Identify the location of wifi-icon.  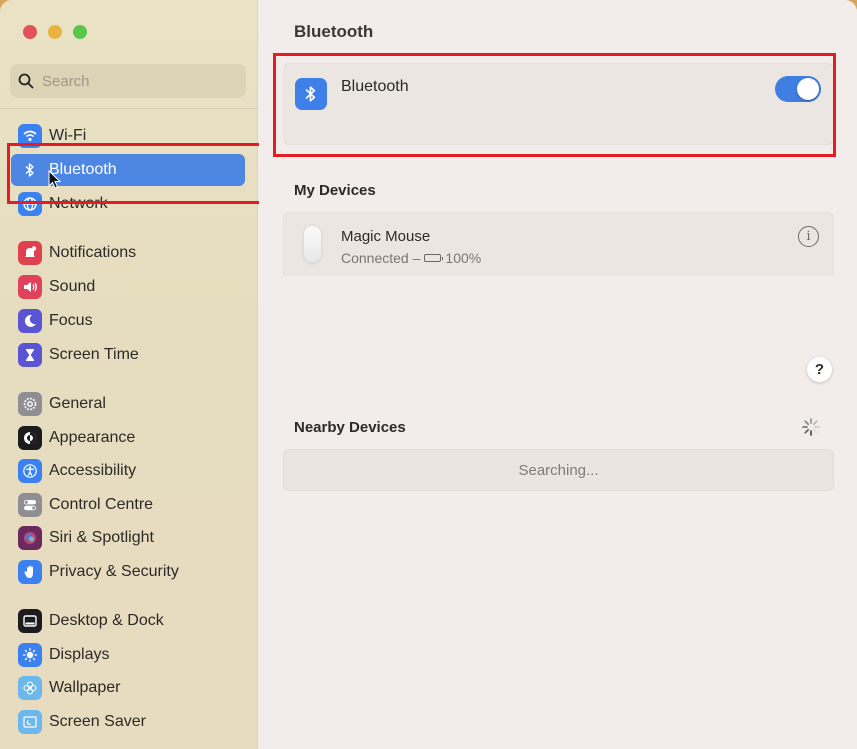
(30, 136).